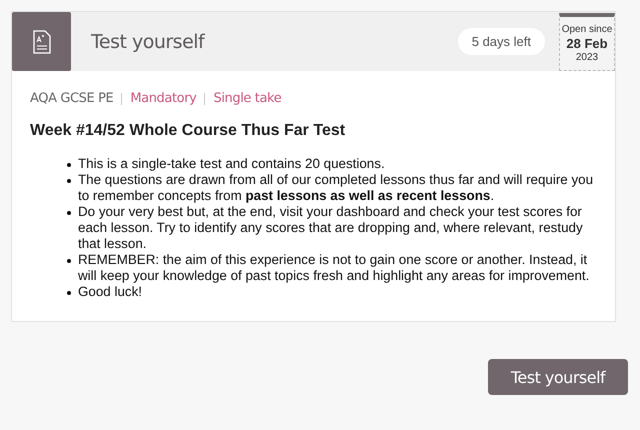 The height and width of the screenshot is (430, 640). Describe the element at coordinates (331, 228) in the screenshot. I see `bullet-text: Do your very best but, at the end, visit your dashboard and check your test scores for each lesson. Try to identify any scores that are dropping and, where relevant, restudy that lesson.` at that location.